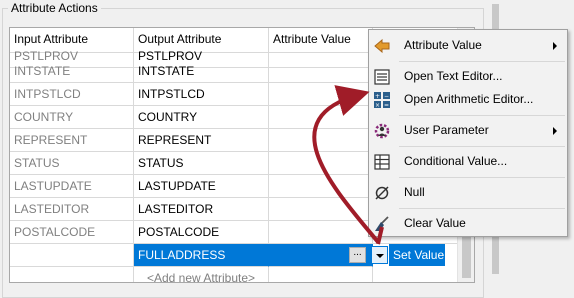  I want to click on menu-item-clear-value: Clear Value, so click(468, 224).